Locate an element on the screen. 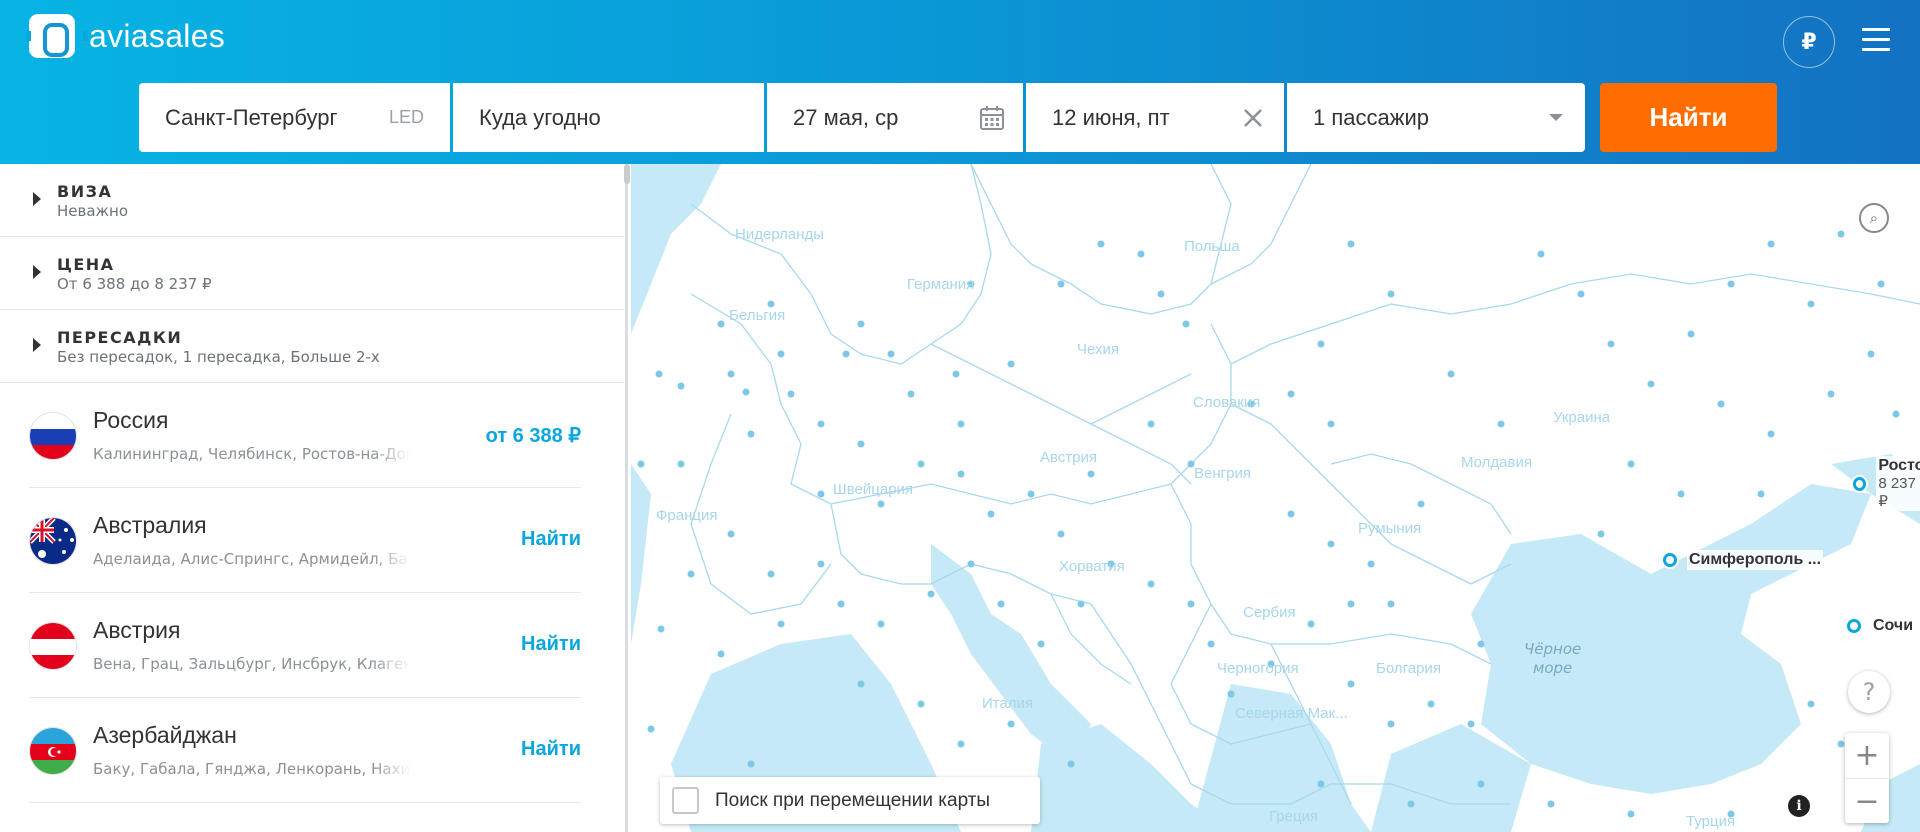 This screenshot has height=832, width=1920. map-country-label: Венгрия is located at coordinates (1222, 473).